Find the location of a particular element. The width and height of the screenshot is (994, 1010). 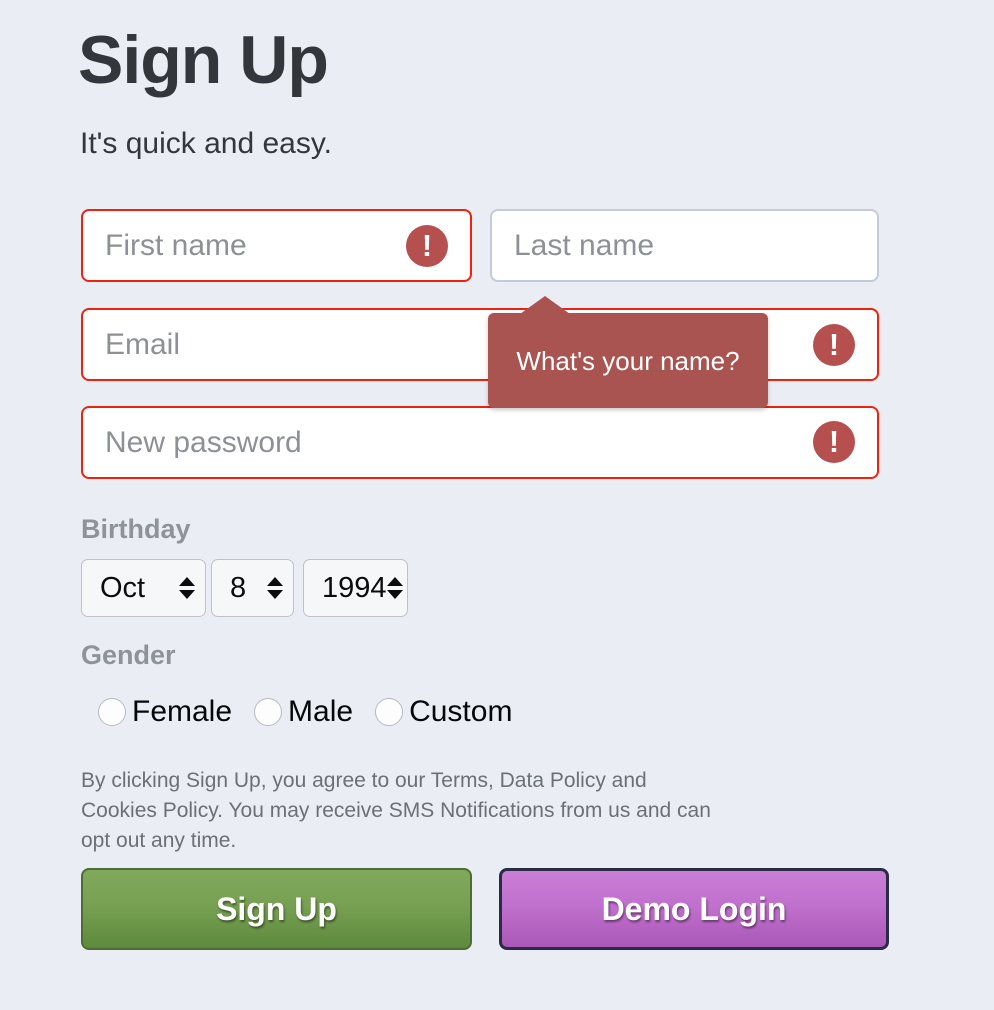

birthday-day-value: 8 is located at coordinates (238, 587).